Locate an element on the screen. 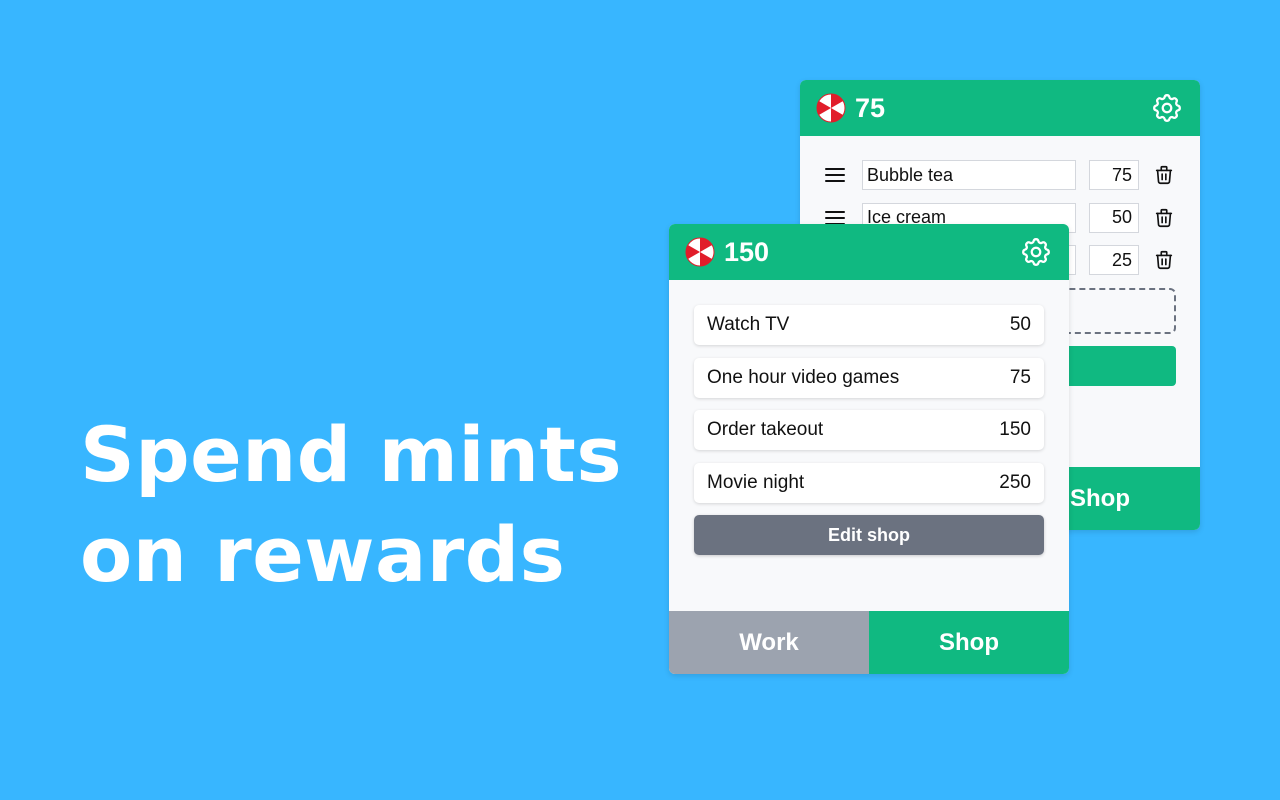  shop-item-name: Movie night is located at coordinates (756, 482).